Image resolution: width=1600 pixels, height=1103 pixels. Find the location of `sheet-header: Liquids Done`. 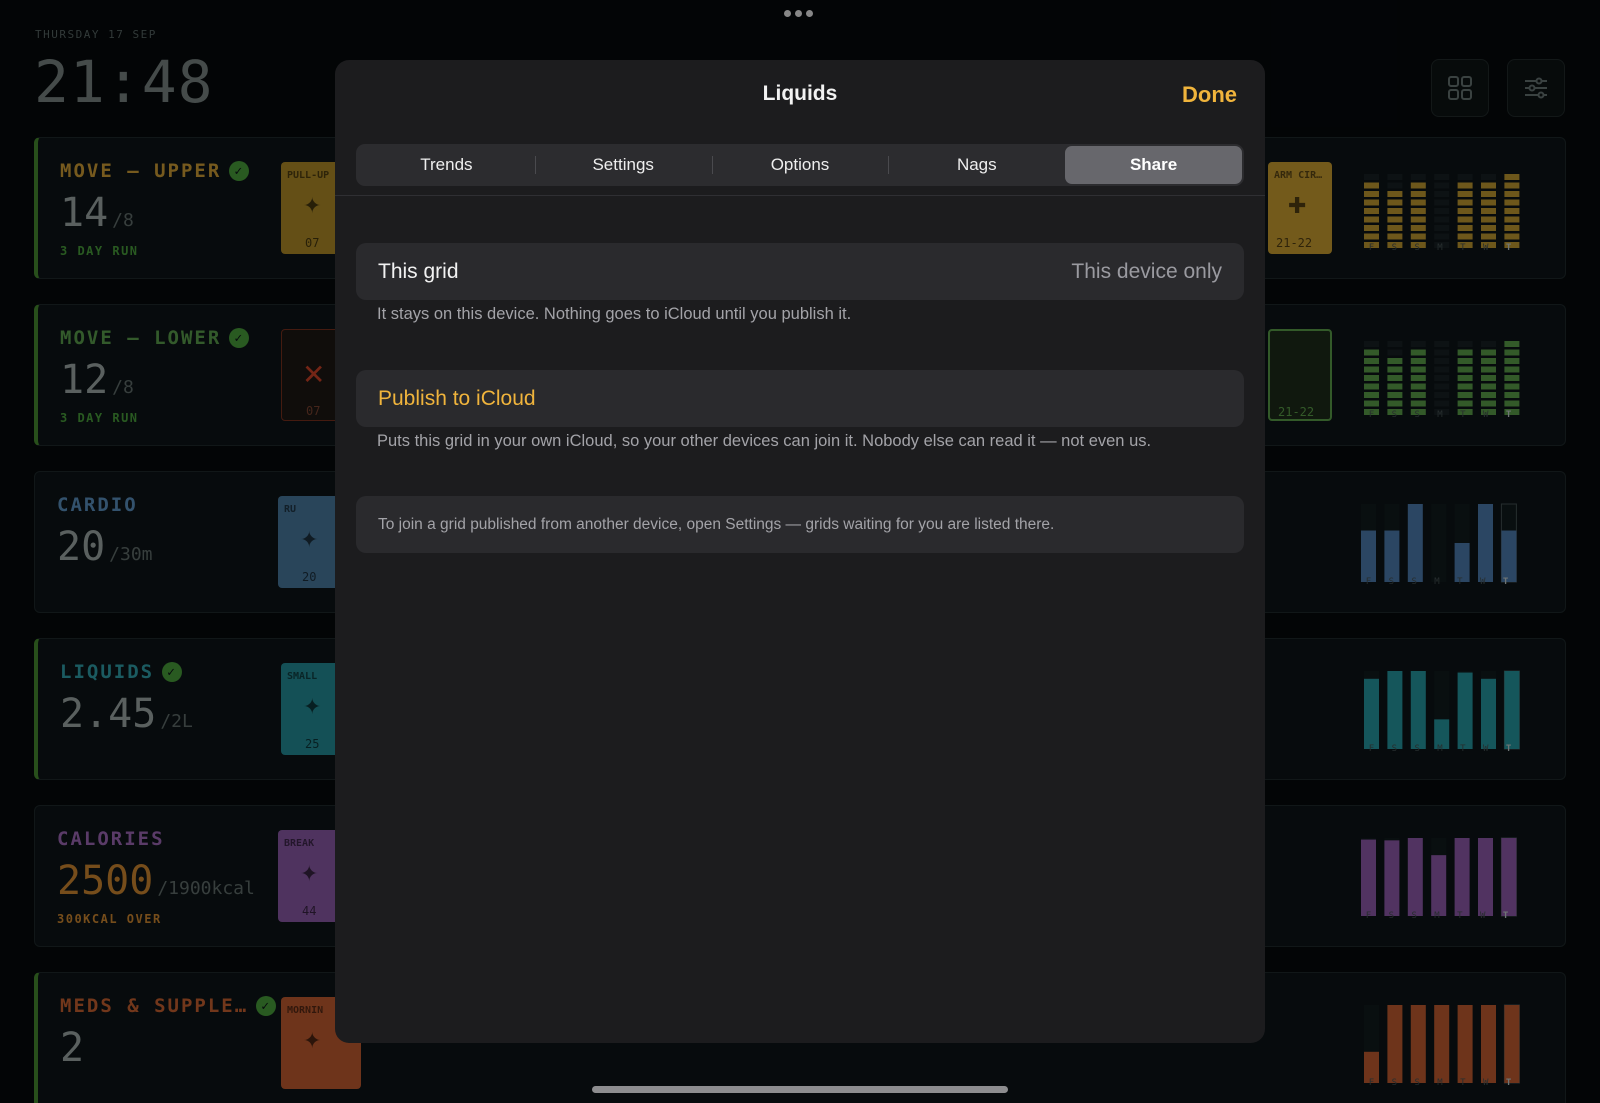

sheet-header: Liquids Done is located at coordinates (800, 96).